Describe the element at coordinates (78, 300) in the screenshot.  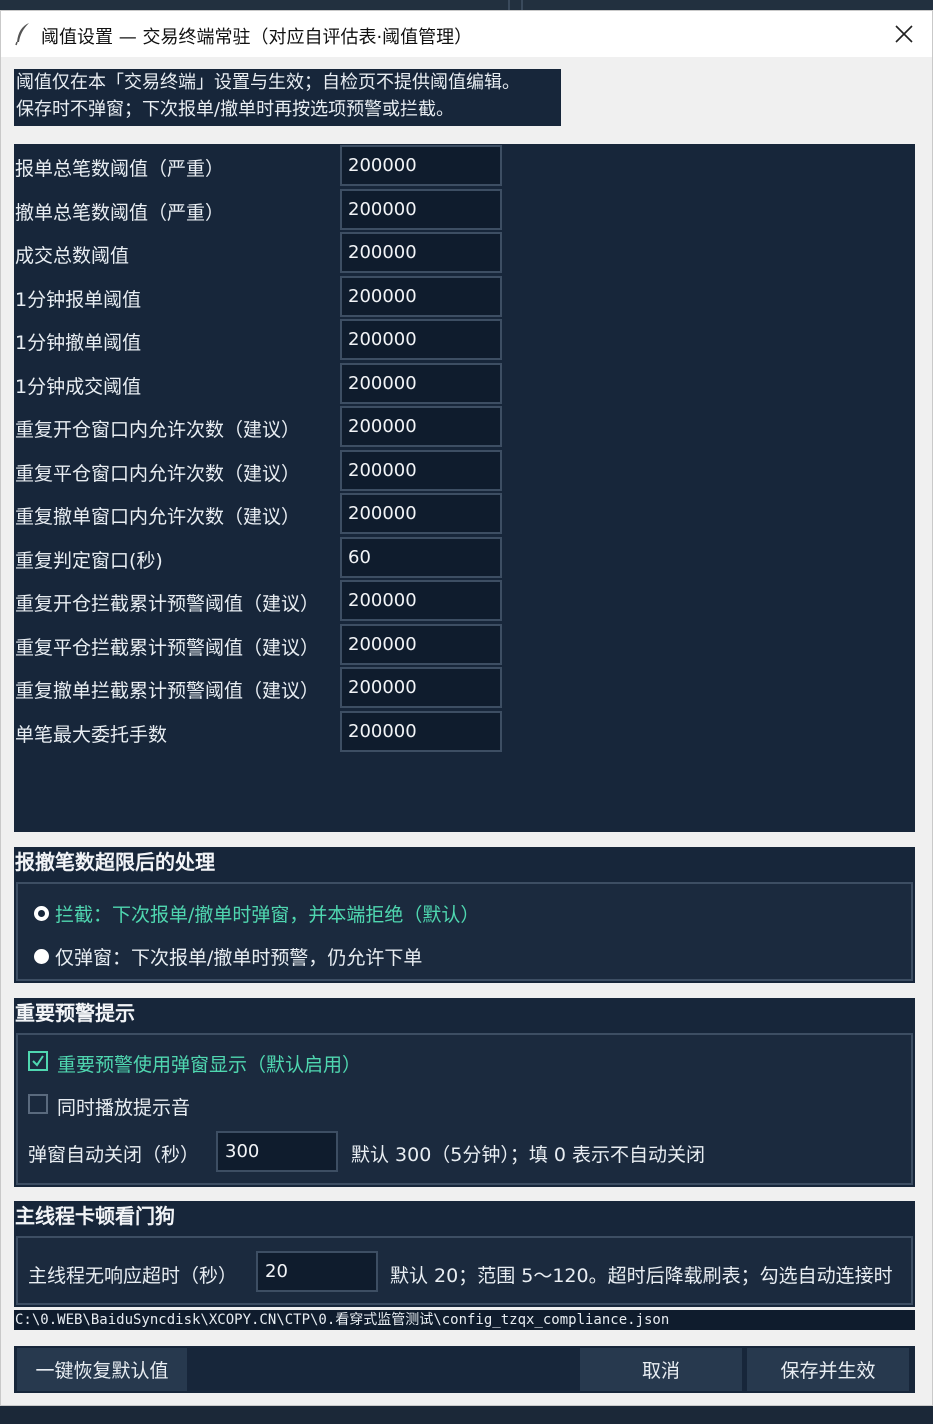
I see `threshold-label: 1分钟报单阈值` at that location.